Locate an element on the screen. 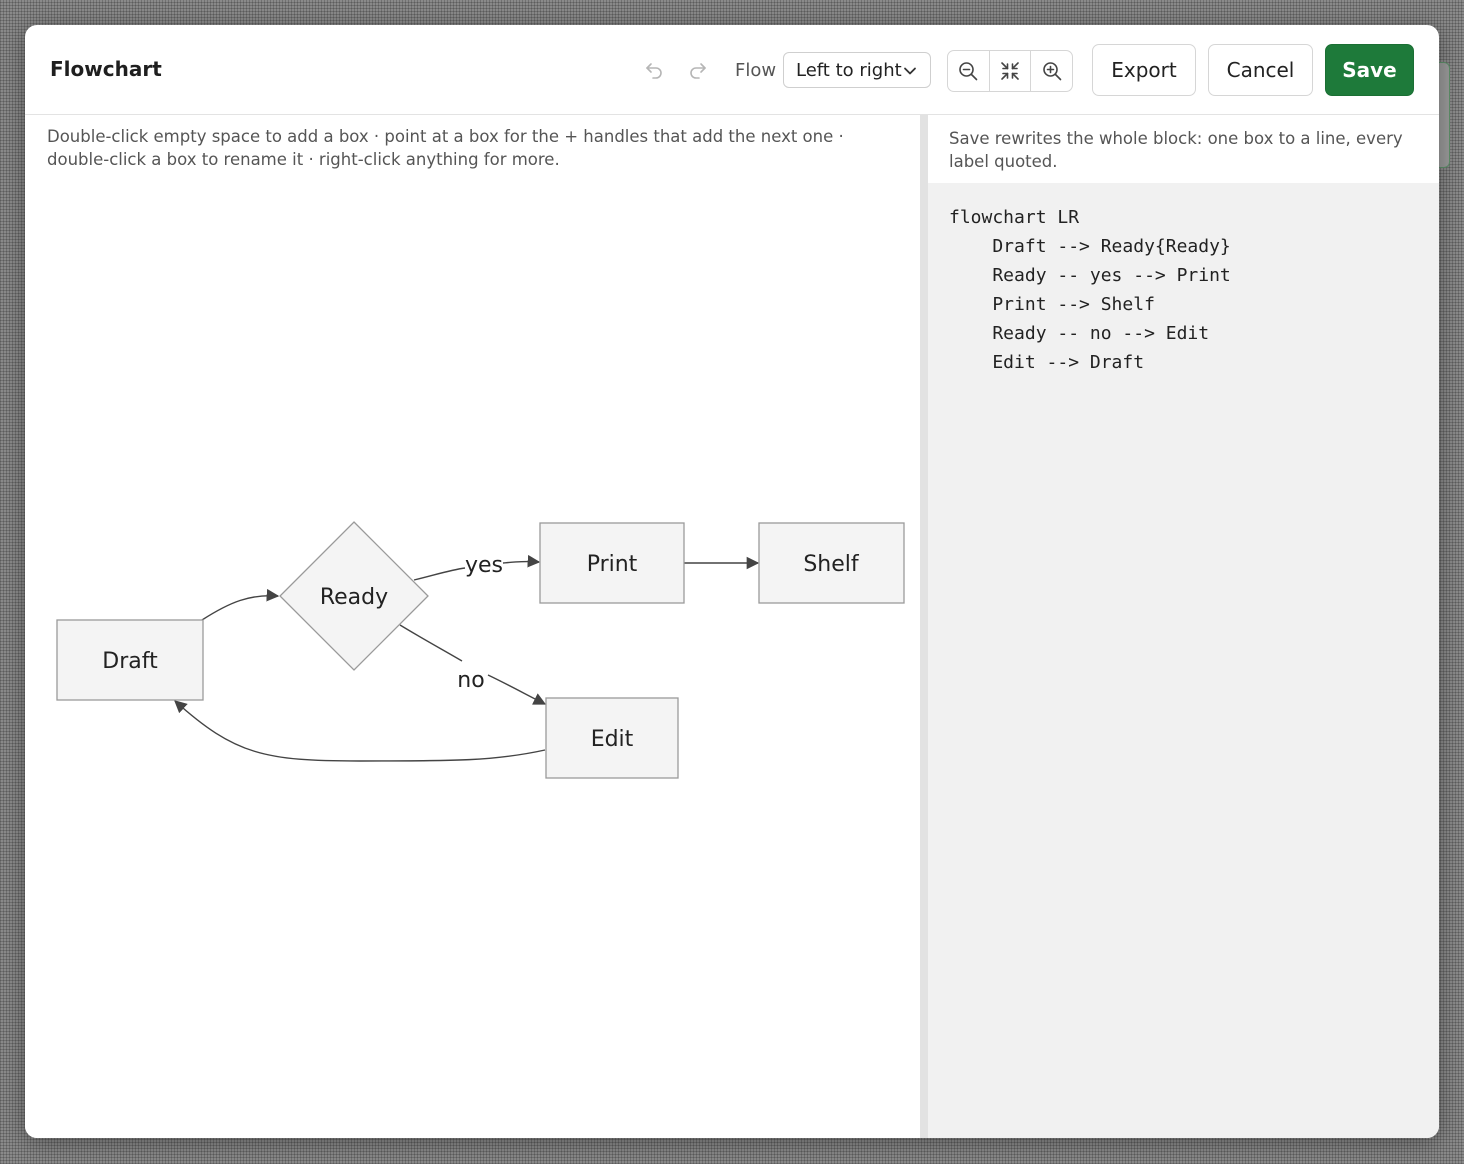 This screenshot has height=1164, width=1464. node-ready-label: Ready is located at coordinates (354, 597).